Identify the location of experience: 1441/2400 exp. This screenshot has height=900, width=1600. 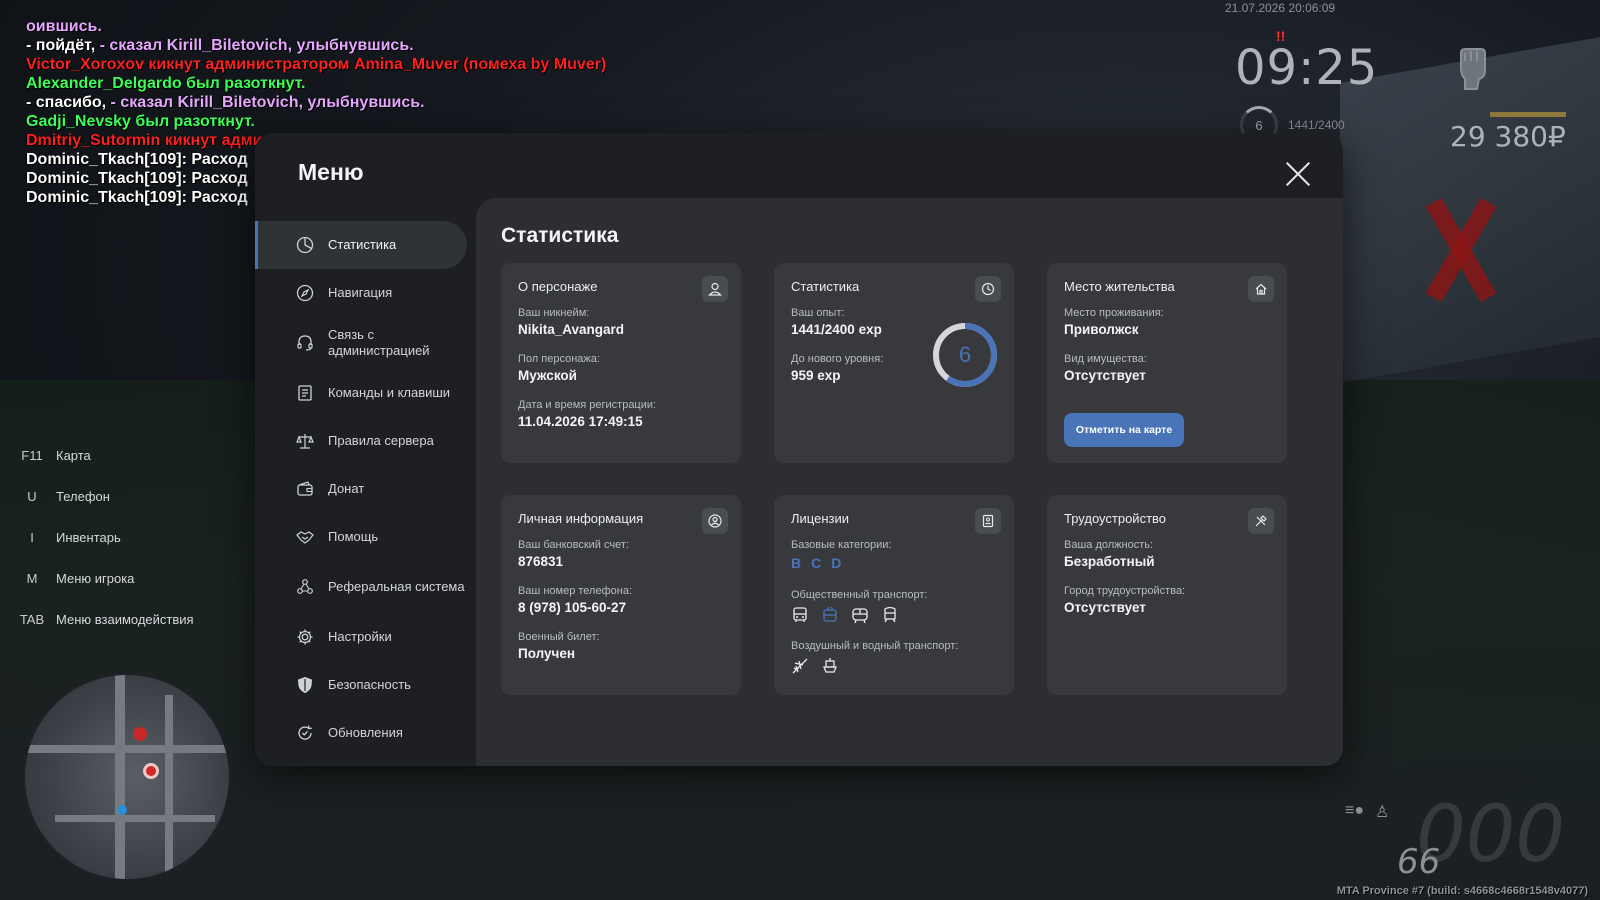
(836, 329).